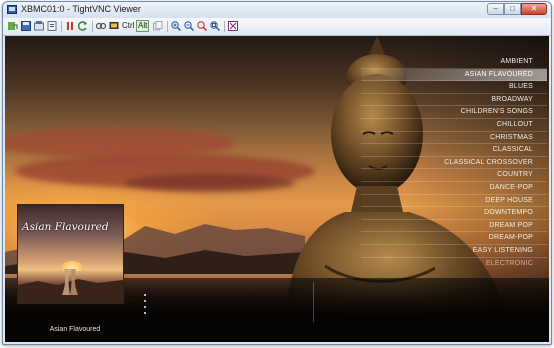  I want to click on genre-list-item: CLASSICAL, so click(454, 150).